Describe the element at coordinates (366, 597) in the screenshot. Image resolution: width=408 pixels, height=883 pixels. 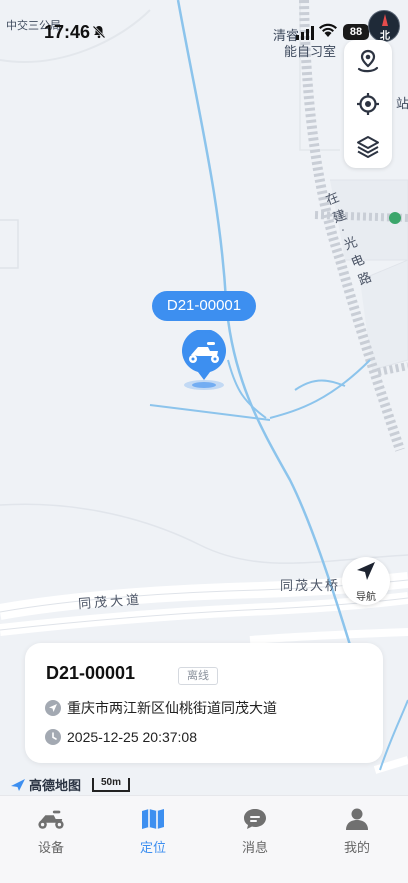
I see `navigate-label: 导航` at that location.